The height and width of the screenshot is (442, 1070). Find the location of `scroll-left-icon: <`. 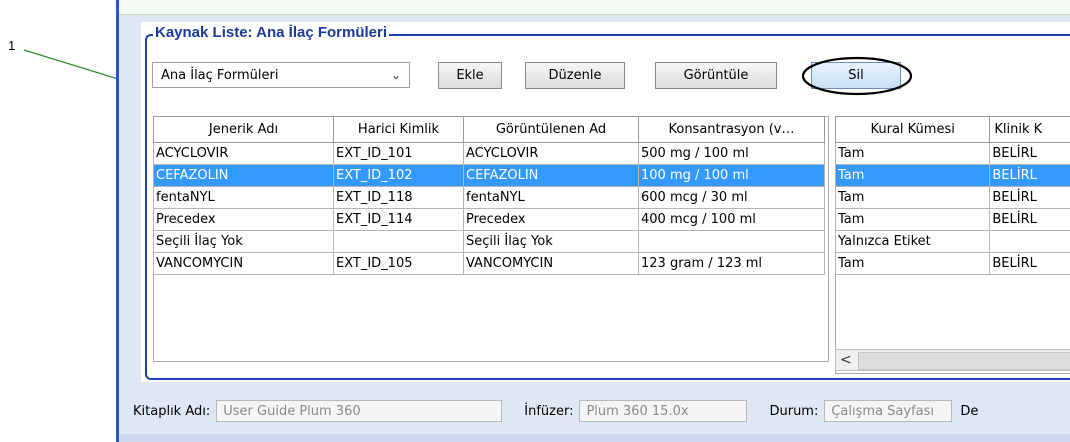

scroll-left-icon: < is located at coordinates (846, 360).